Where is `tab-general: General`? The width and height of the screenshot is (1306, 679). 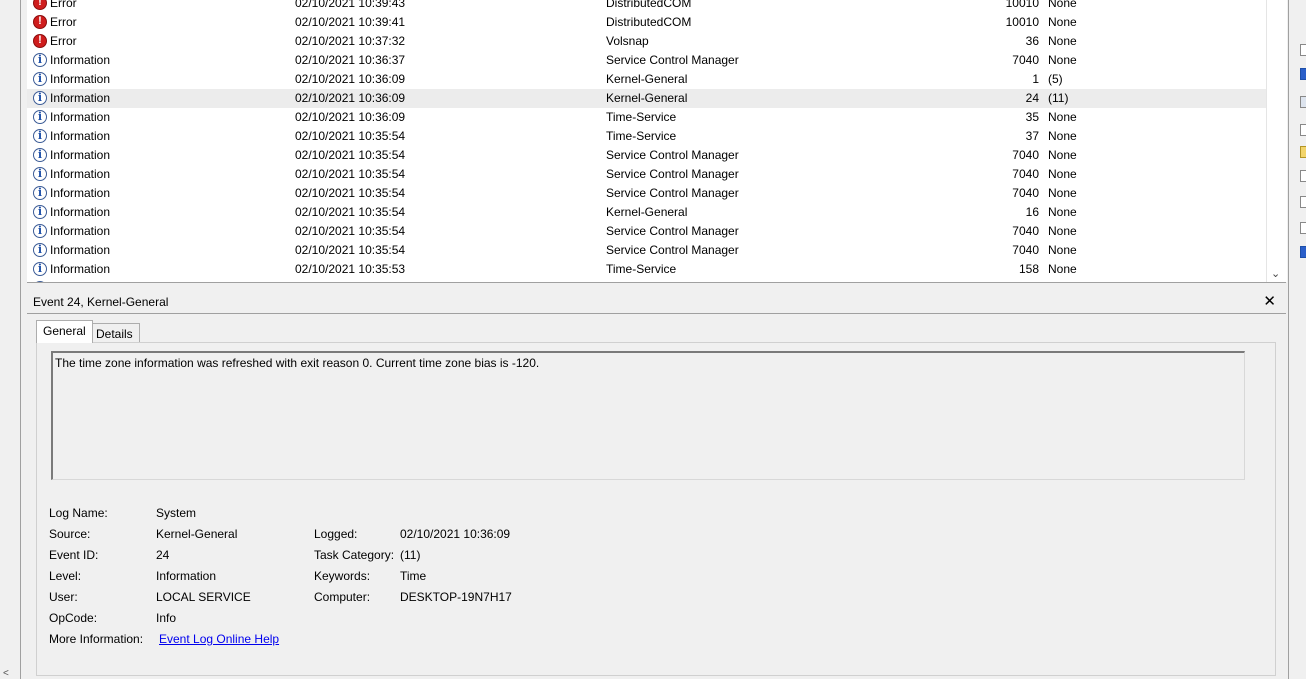
tab-general: General is located at coordinates (64, 331).